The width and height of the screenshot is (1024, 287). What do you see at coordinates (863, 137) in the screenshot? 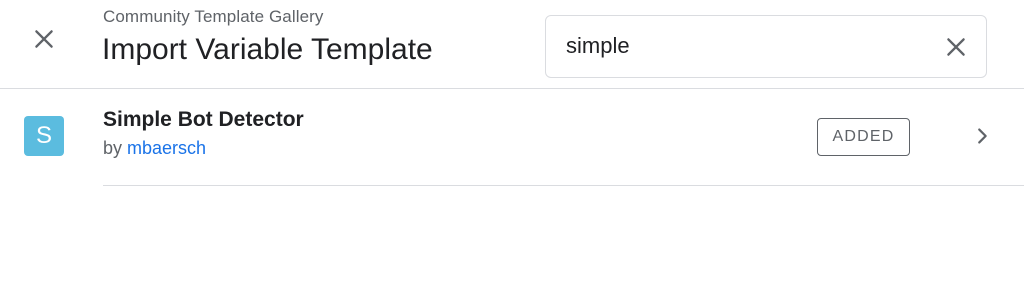
I see `added-badge: ADDED` at bounding box center [863, 137].